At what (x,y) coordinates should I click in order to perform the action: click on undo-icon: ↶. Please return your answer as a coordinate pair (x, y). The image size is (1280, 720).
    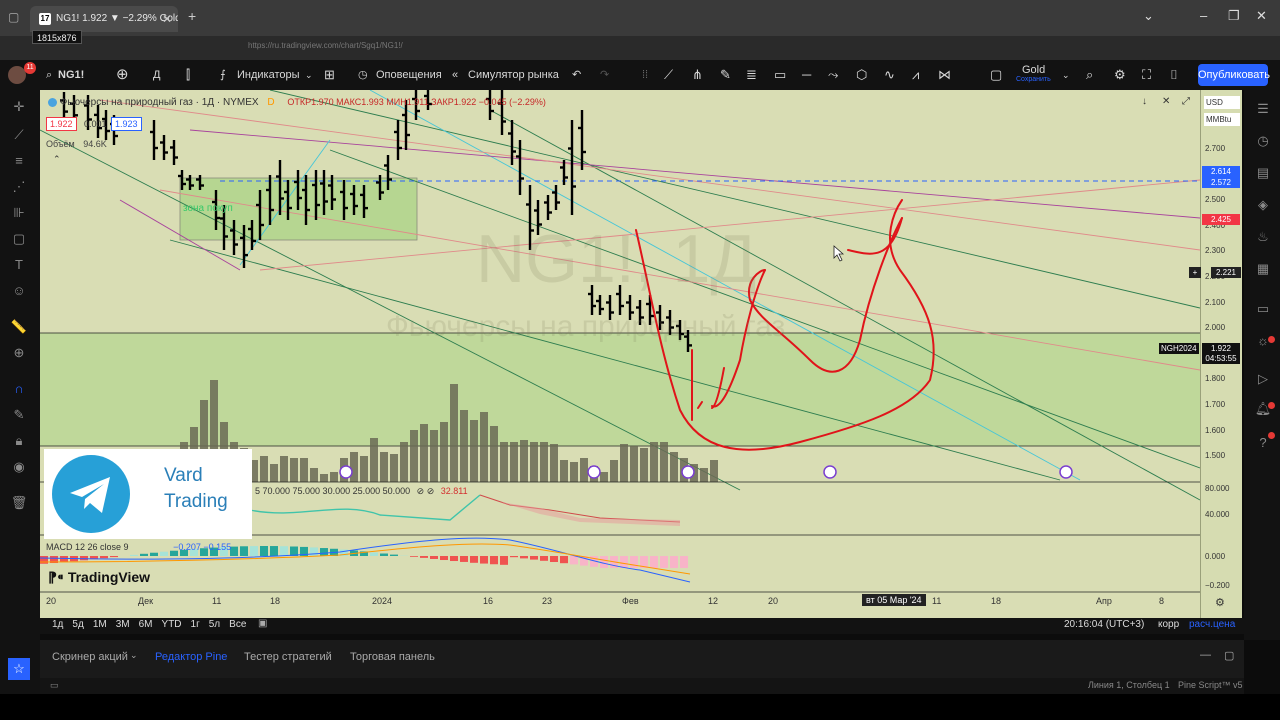
    Looking at the image, I should click on (576, 75).